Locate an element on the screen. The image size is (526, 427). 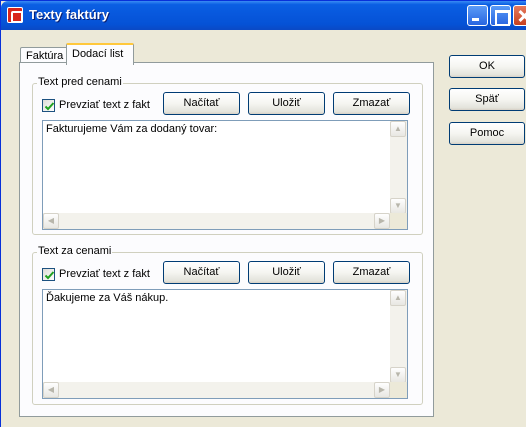
textarea-content: Ďakujeme za Váš nákup. is located at coordinates (107, 298).